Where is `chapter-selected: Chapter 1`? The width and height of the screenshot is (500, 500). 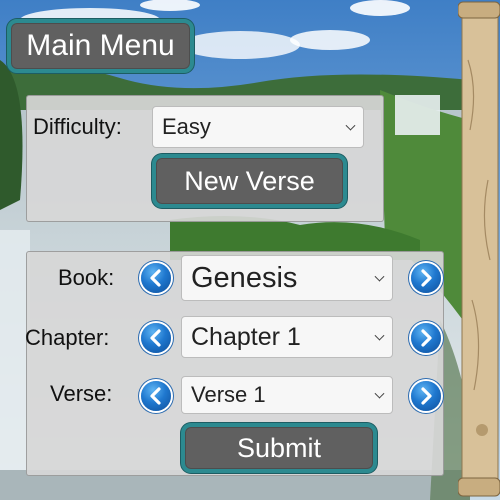 chapter-selected: Chapter 1 is located at coordinates (246, 336).